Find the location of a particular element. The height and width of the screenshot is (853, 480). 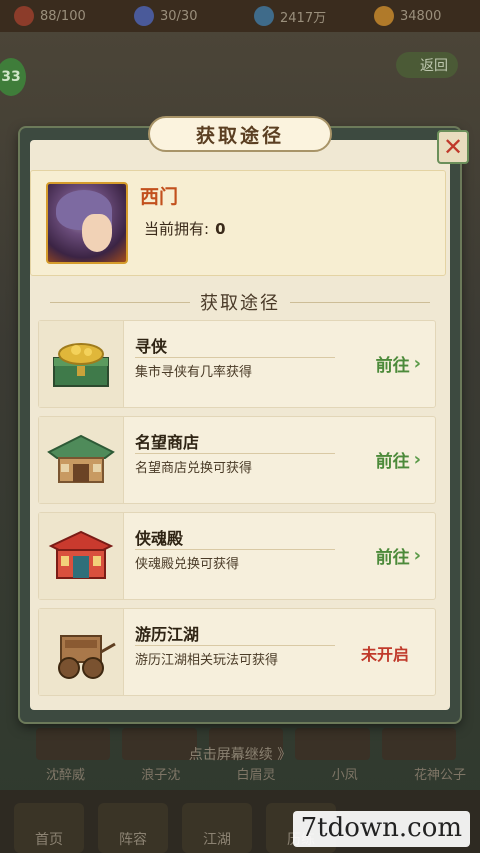

section-title: 获取途径 is located at coordinates (240, 302).